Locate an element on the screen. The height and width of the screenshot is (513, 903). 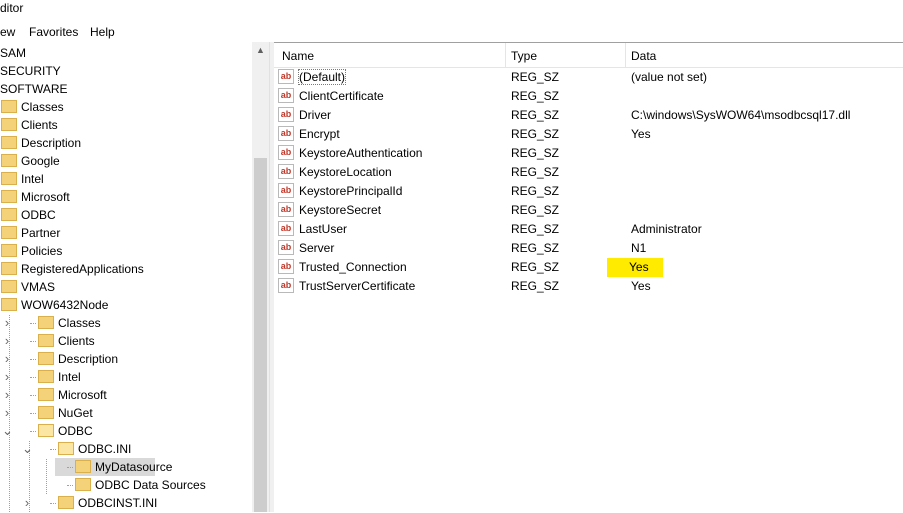
tree-node: SOFTWARE is located at coordinates (34, 89).